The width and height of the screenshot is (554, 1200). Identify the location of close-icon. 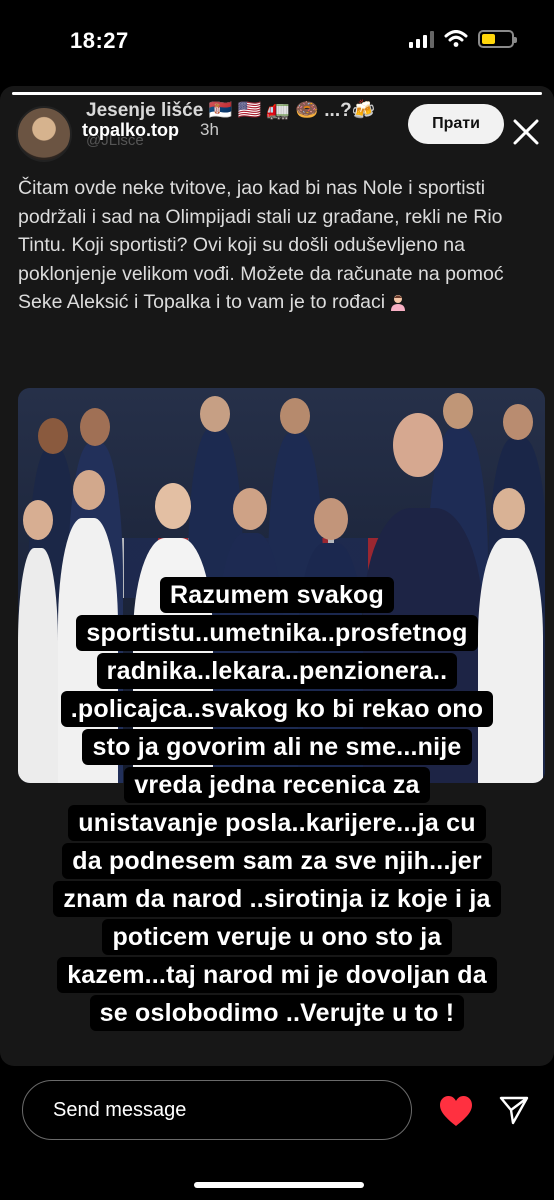
(526, 132).